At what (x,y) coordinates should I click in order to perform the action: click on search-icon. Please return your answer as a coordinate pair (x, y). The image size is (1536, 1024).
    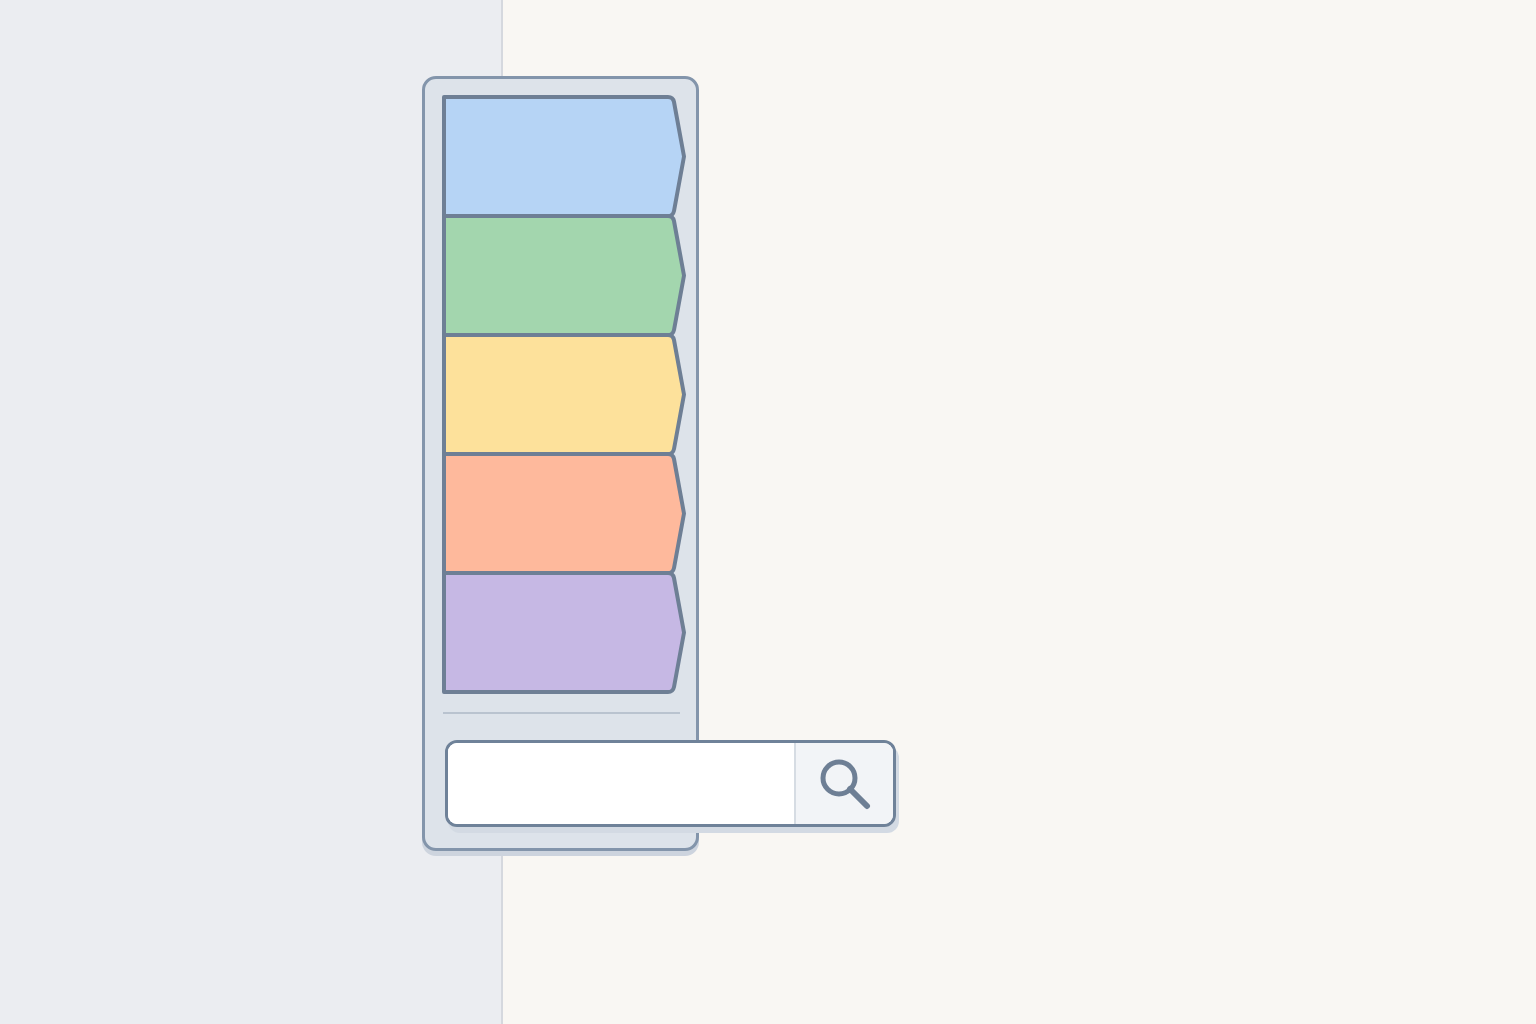
    Looking at the image, I should click on (844, 783).